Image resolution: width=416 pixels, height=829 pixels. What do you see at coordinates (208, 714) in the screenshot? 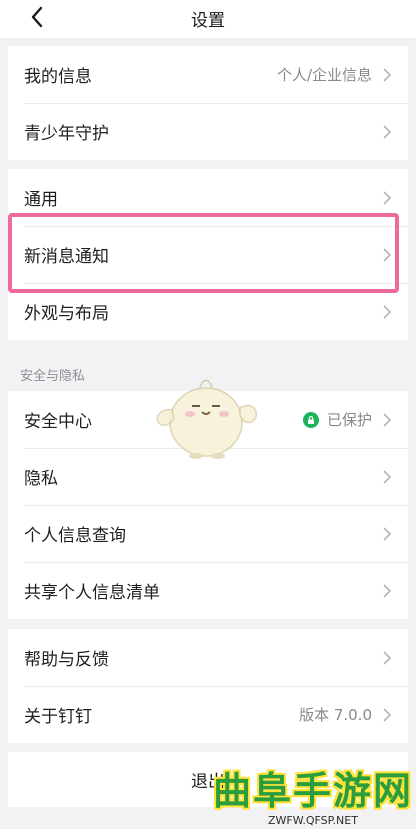
I see `settings-item-about-dingtalk: 关于钉钉 版本 7.0.0` at bounding box center [208, 714].